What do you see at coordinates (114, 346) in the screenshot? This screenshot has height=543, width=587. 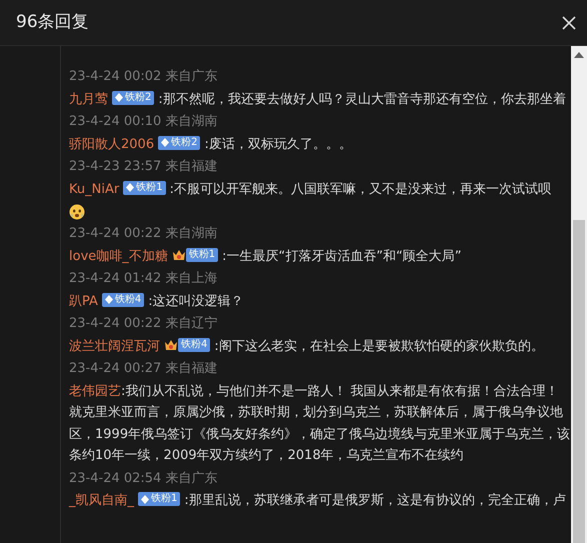 I see `user-name-link: 波兰壮阔涅瓦河` at bounding box center [114, 346].